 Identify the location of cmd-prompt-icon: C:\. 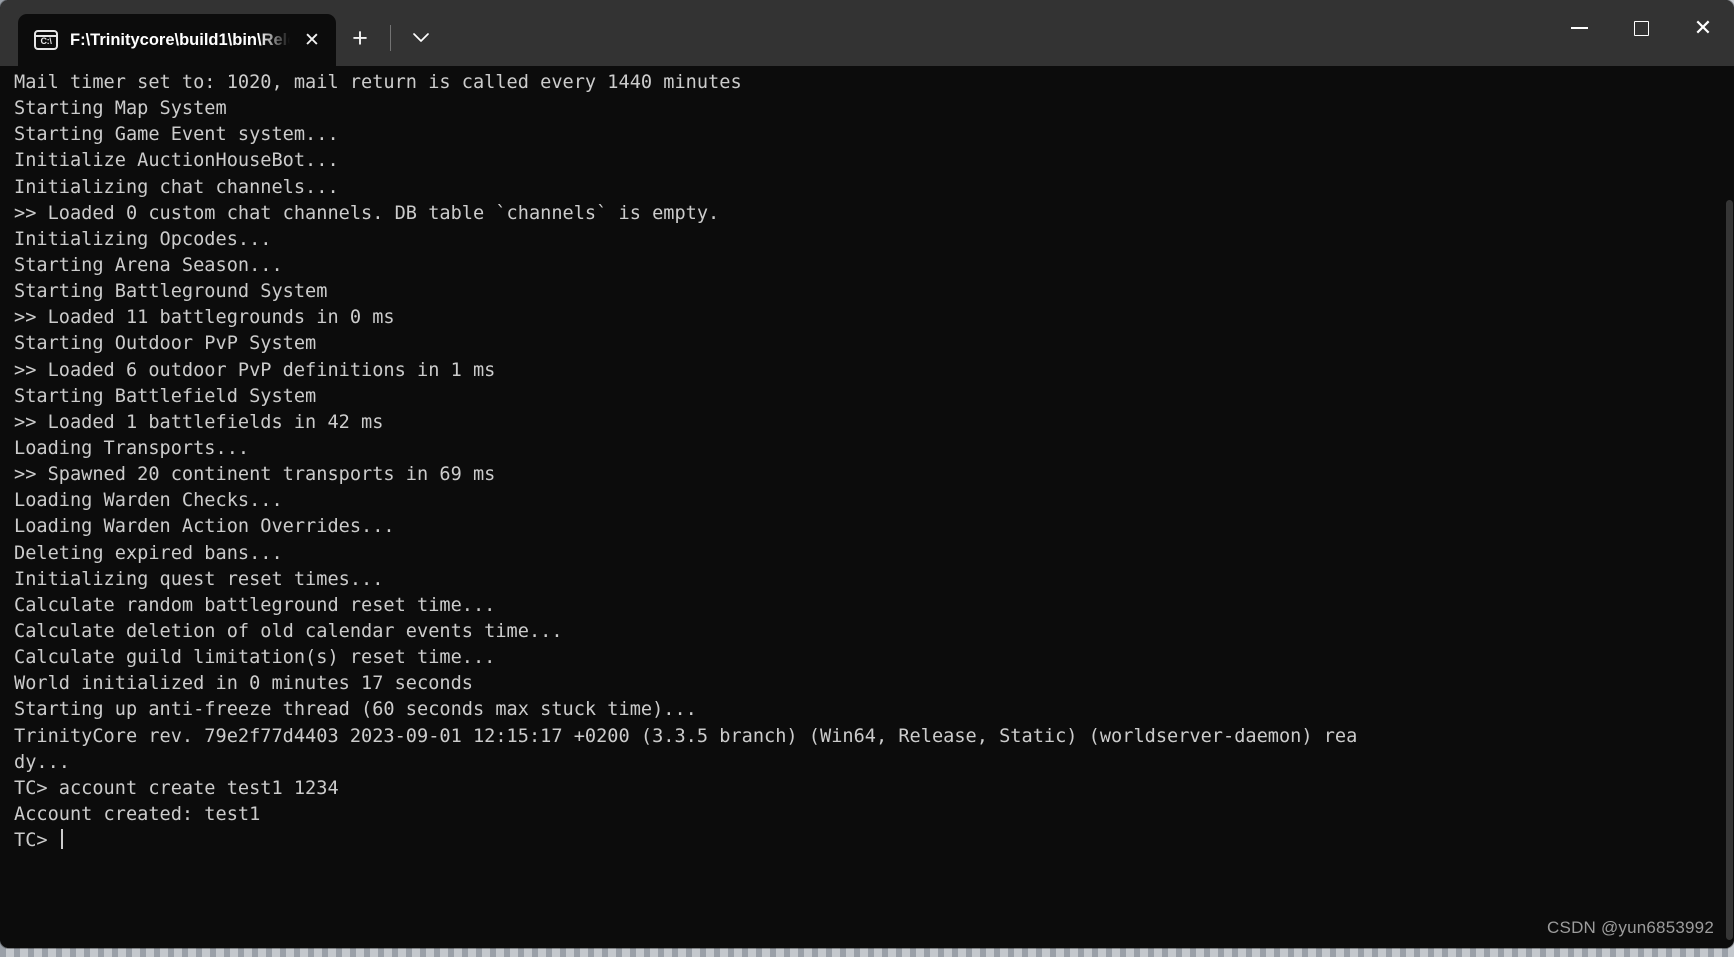
(46, 40).